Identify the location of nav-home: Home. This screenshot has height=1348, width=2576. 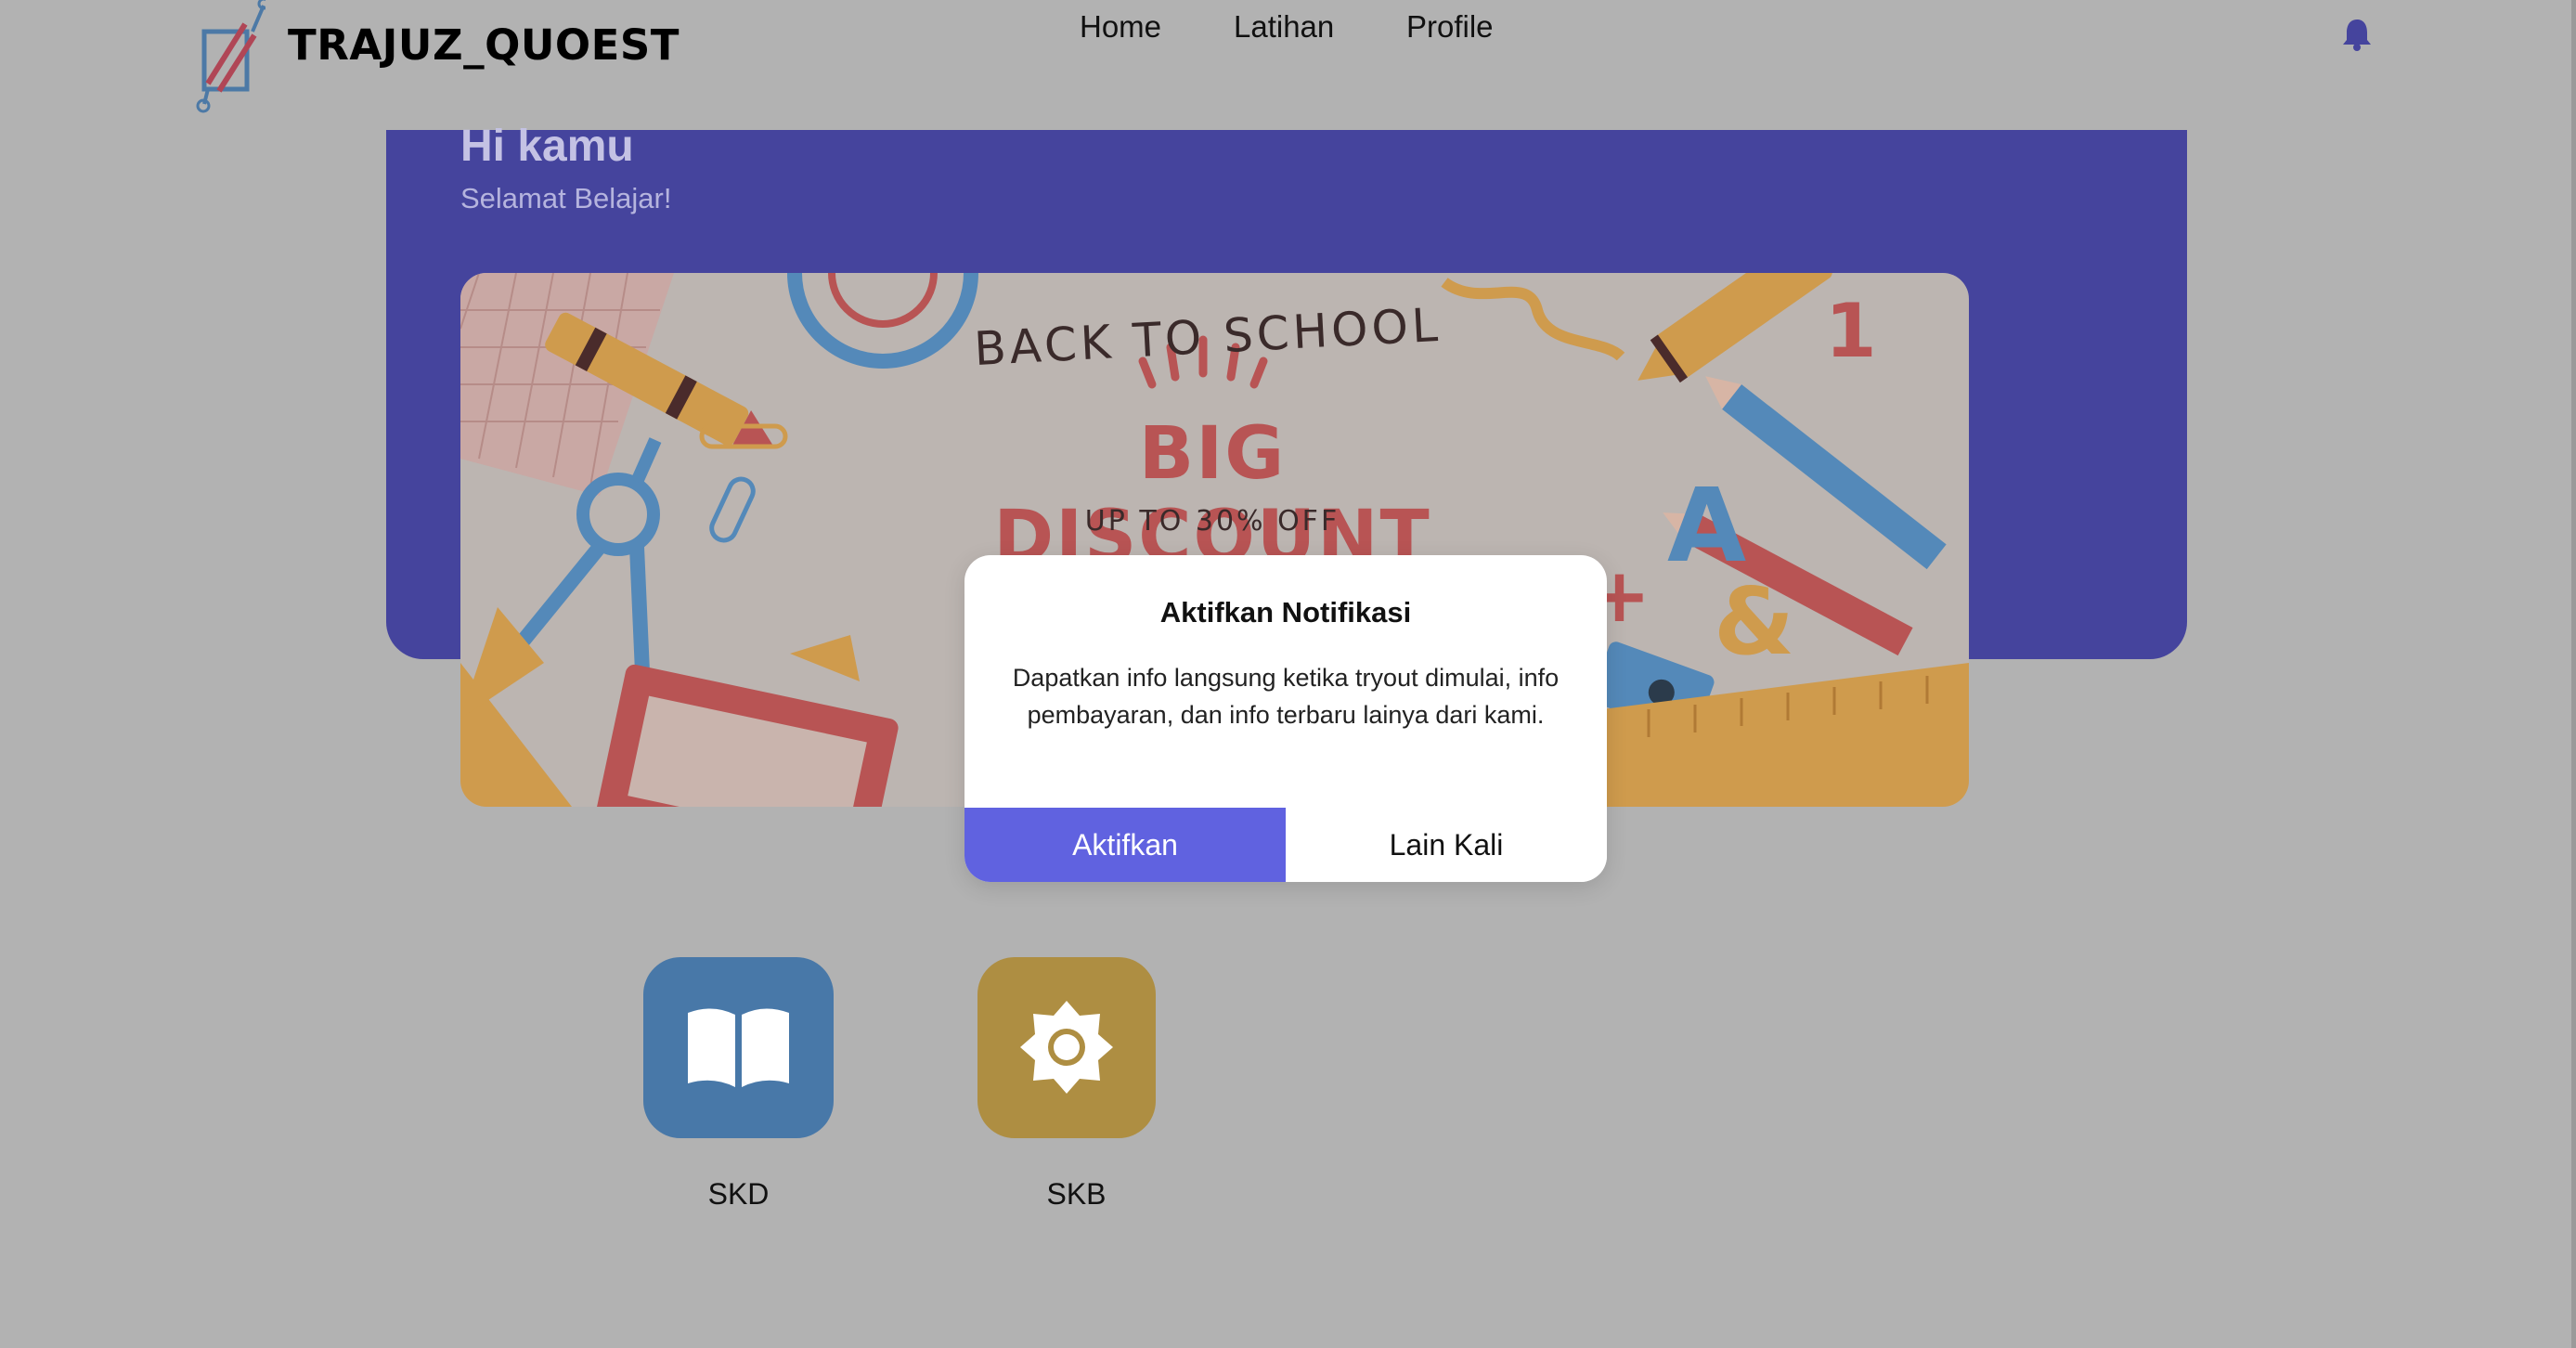
(1120, 27).